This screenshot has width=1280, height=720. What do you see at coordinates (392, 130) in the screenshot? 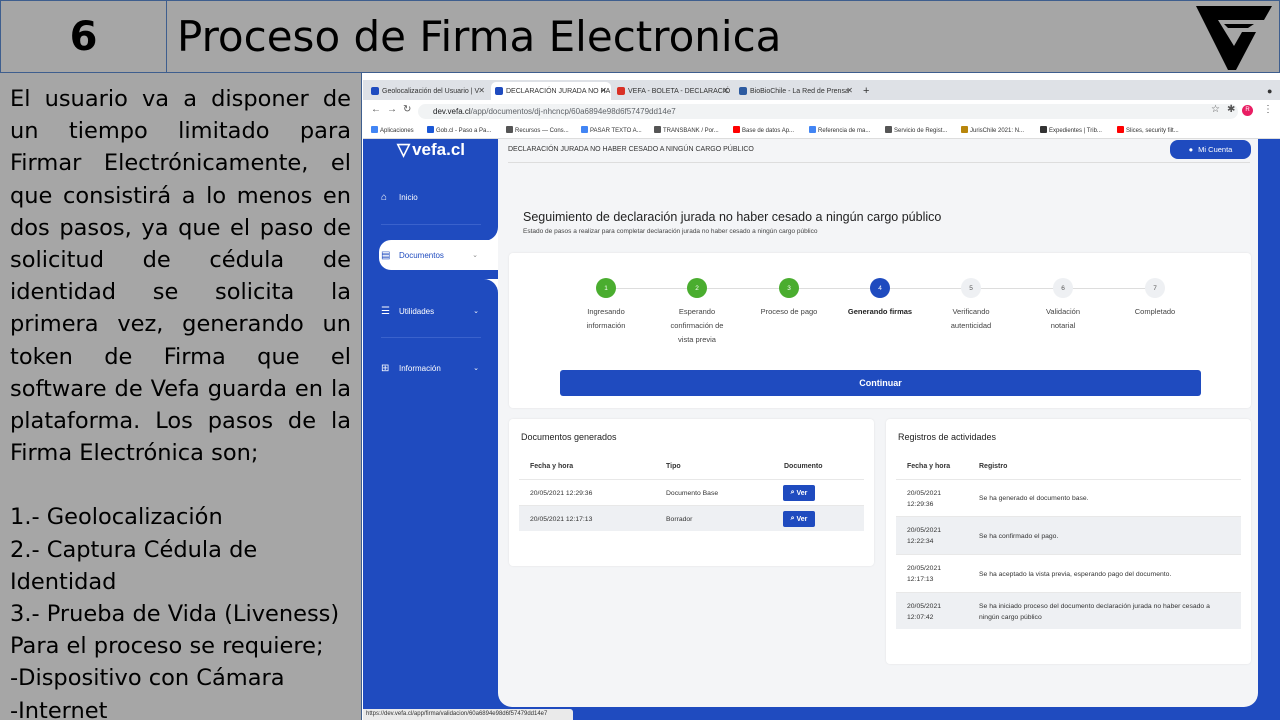
I see `bookmark-item: Aplicaciones` at bounding box center [392, 130].